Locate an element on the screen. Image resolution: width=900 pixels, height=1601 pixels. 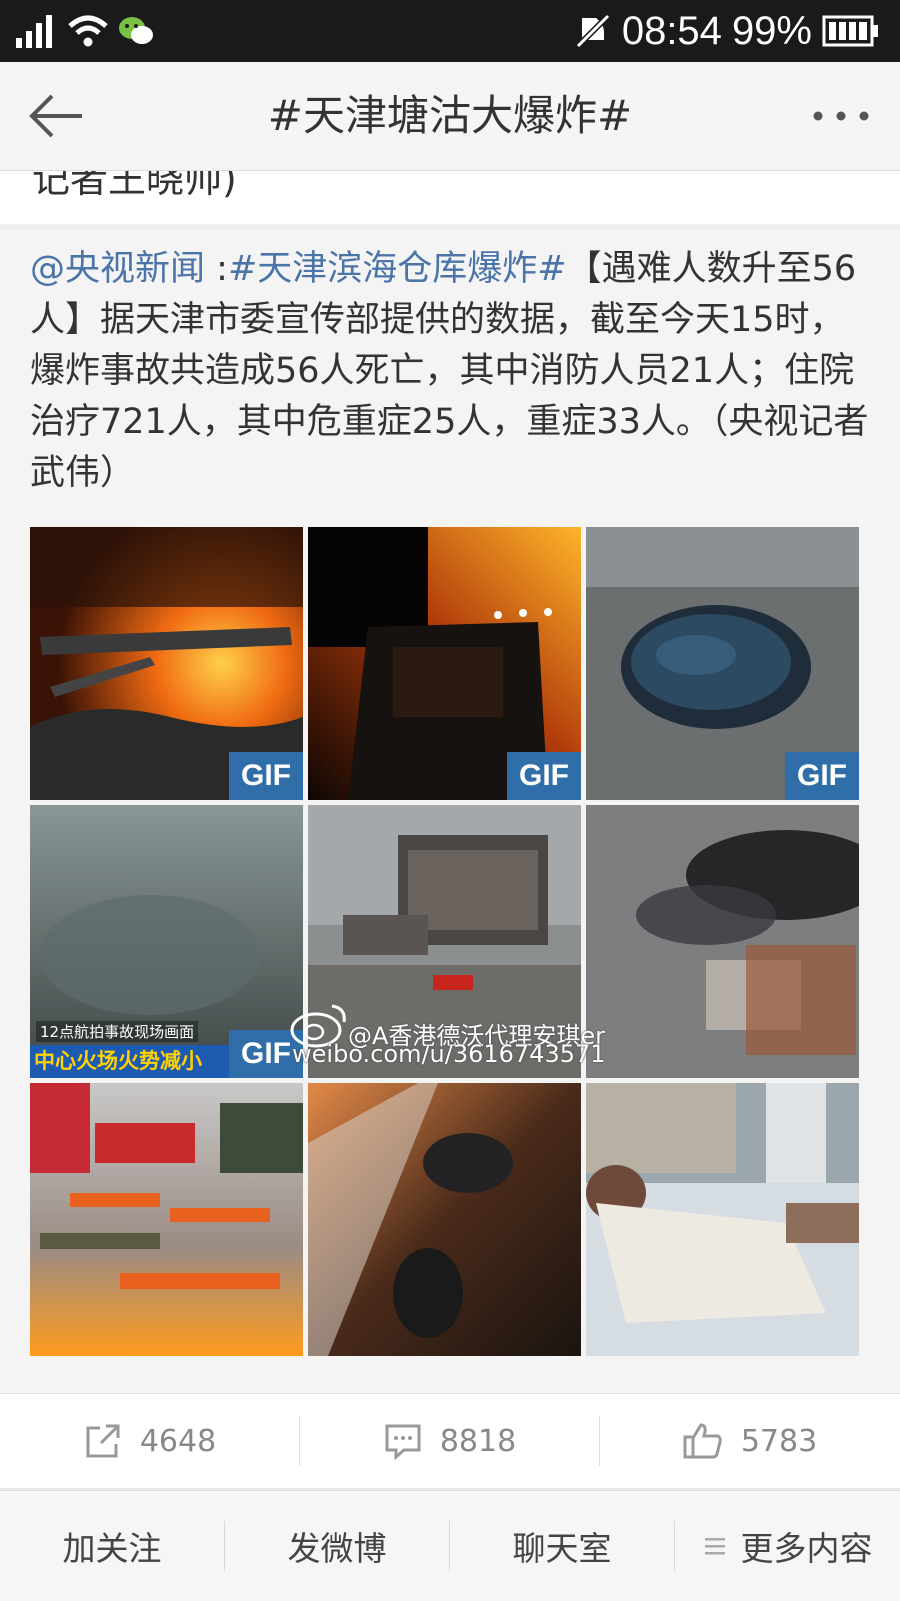
status-bar: 08:54 99% is located at coordinates (450, 31).